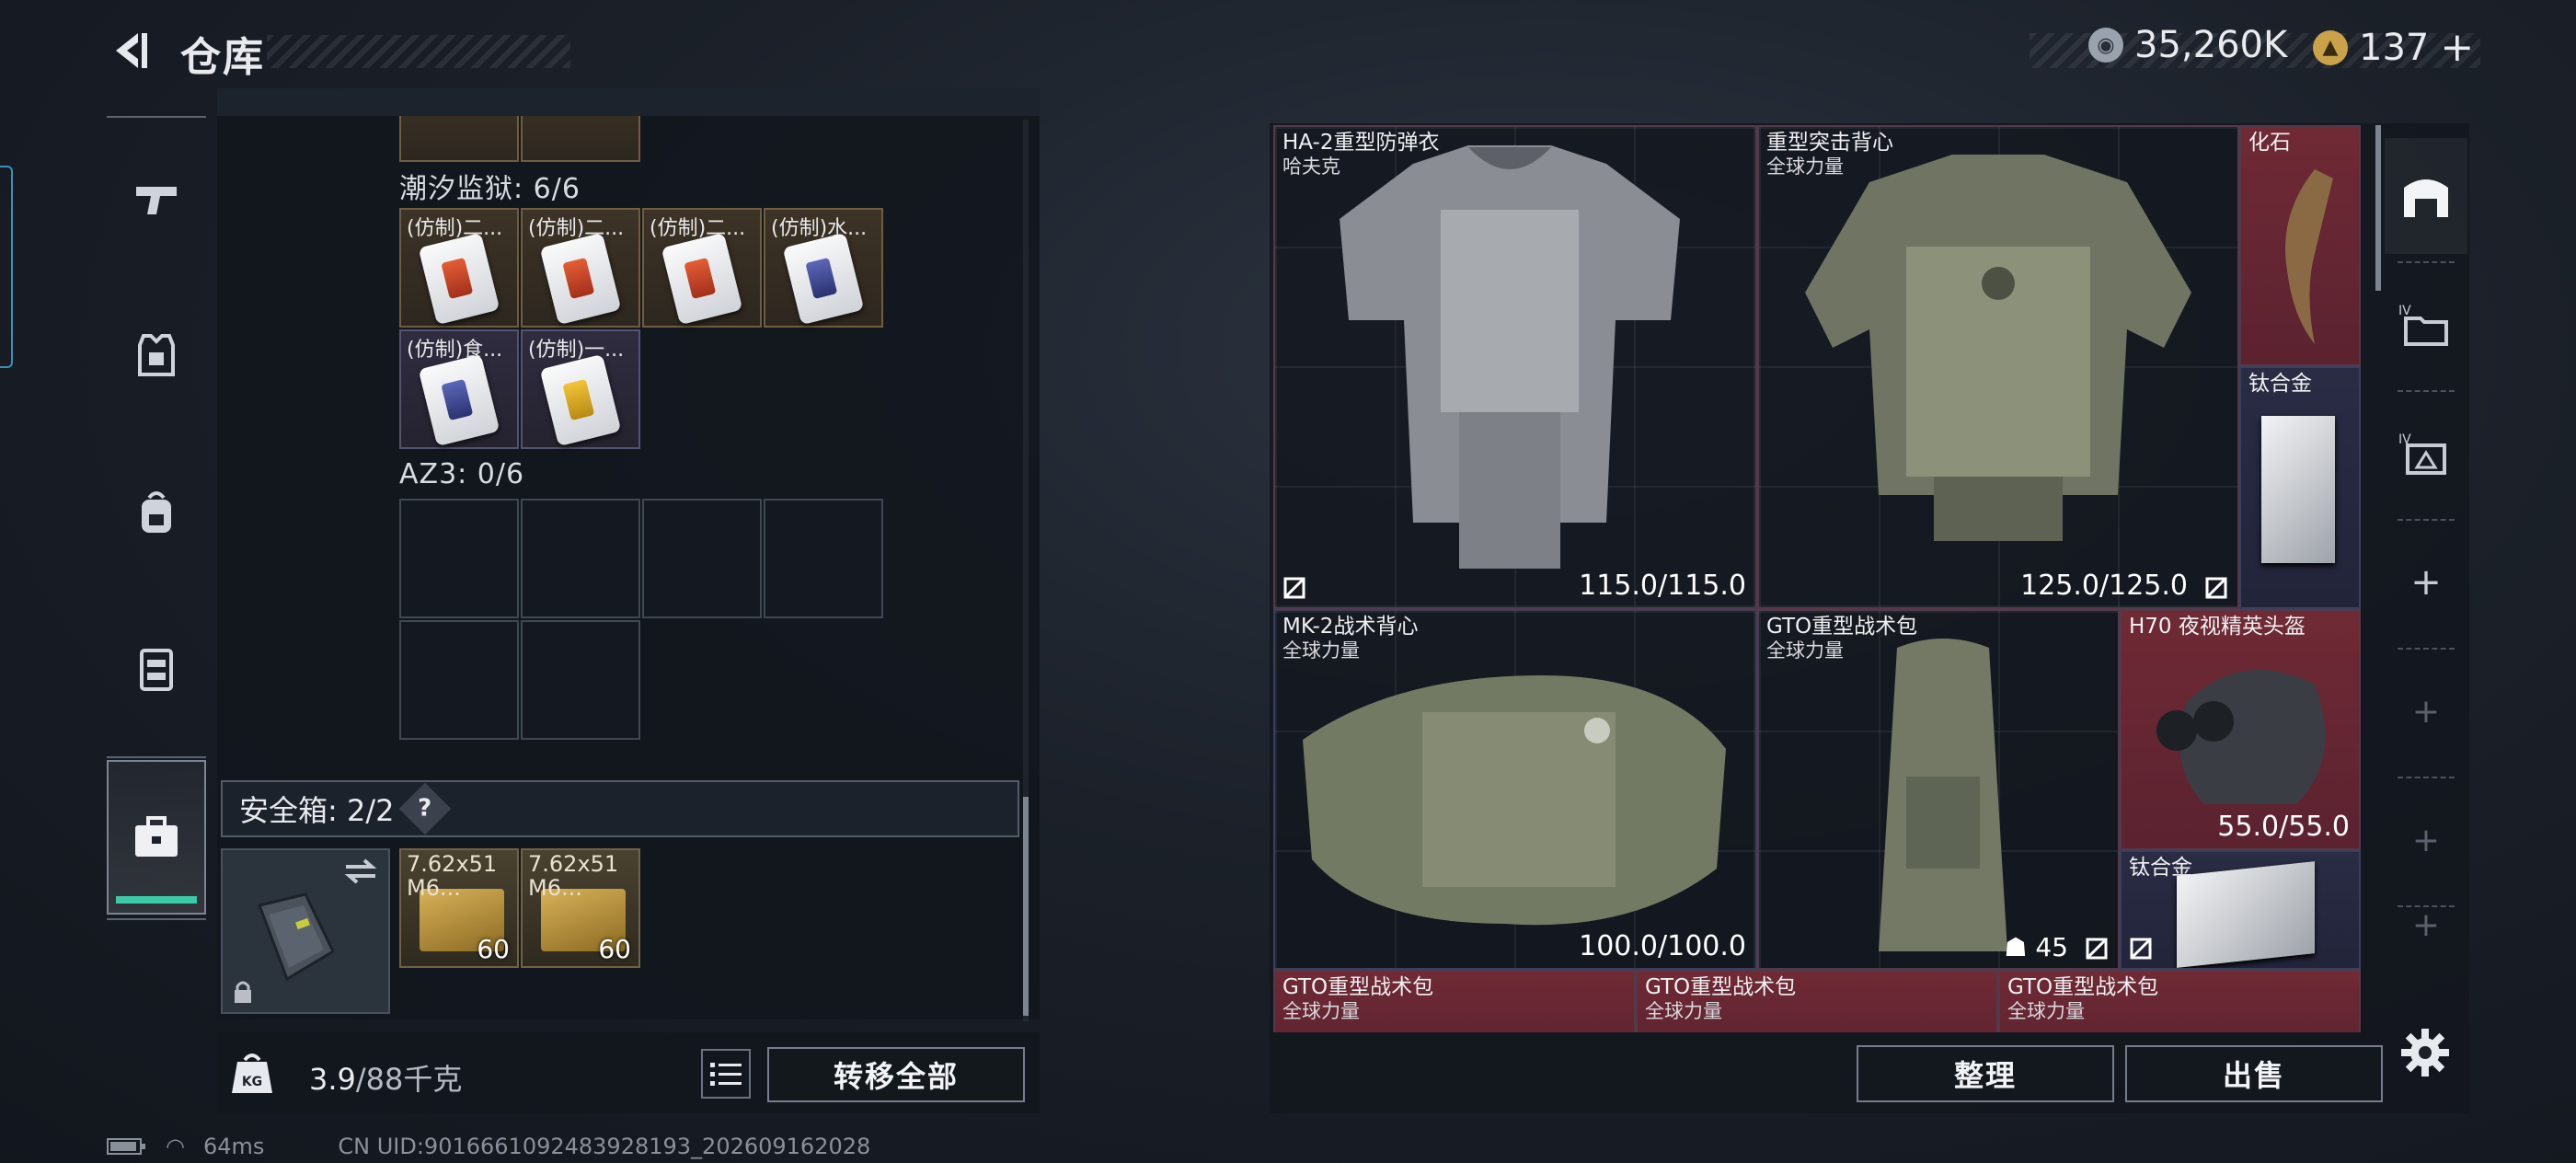 The height and width of the screenshot is (1163, 2576). I want to click on safebox-slot, so click(305, 931).